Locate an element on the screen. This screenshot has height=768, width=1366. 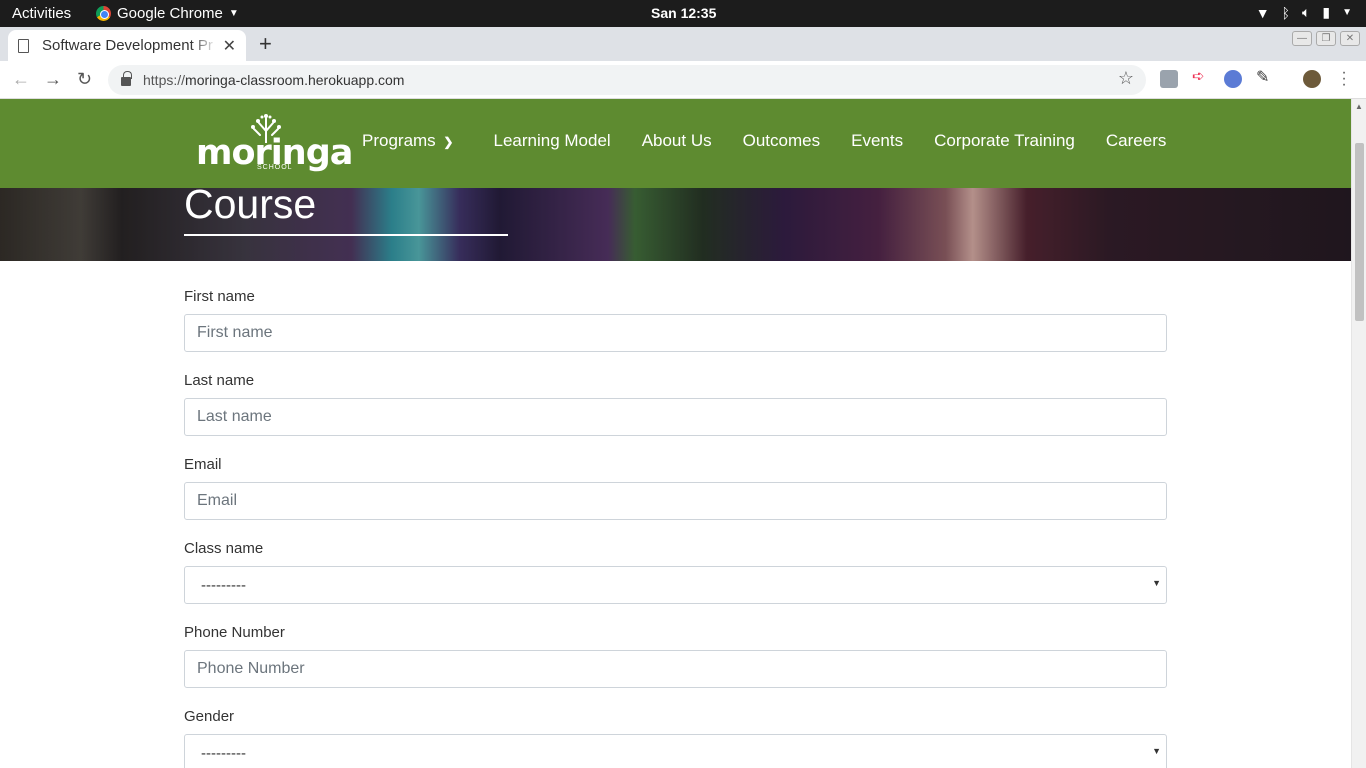
phone-label: Phone Number is located at coordinates (234, 632).